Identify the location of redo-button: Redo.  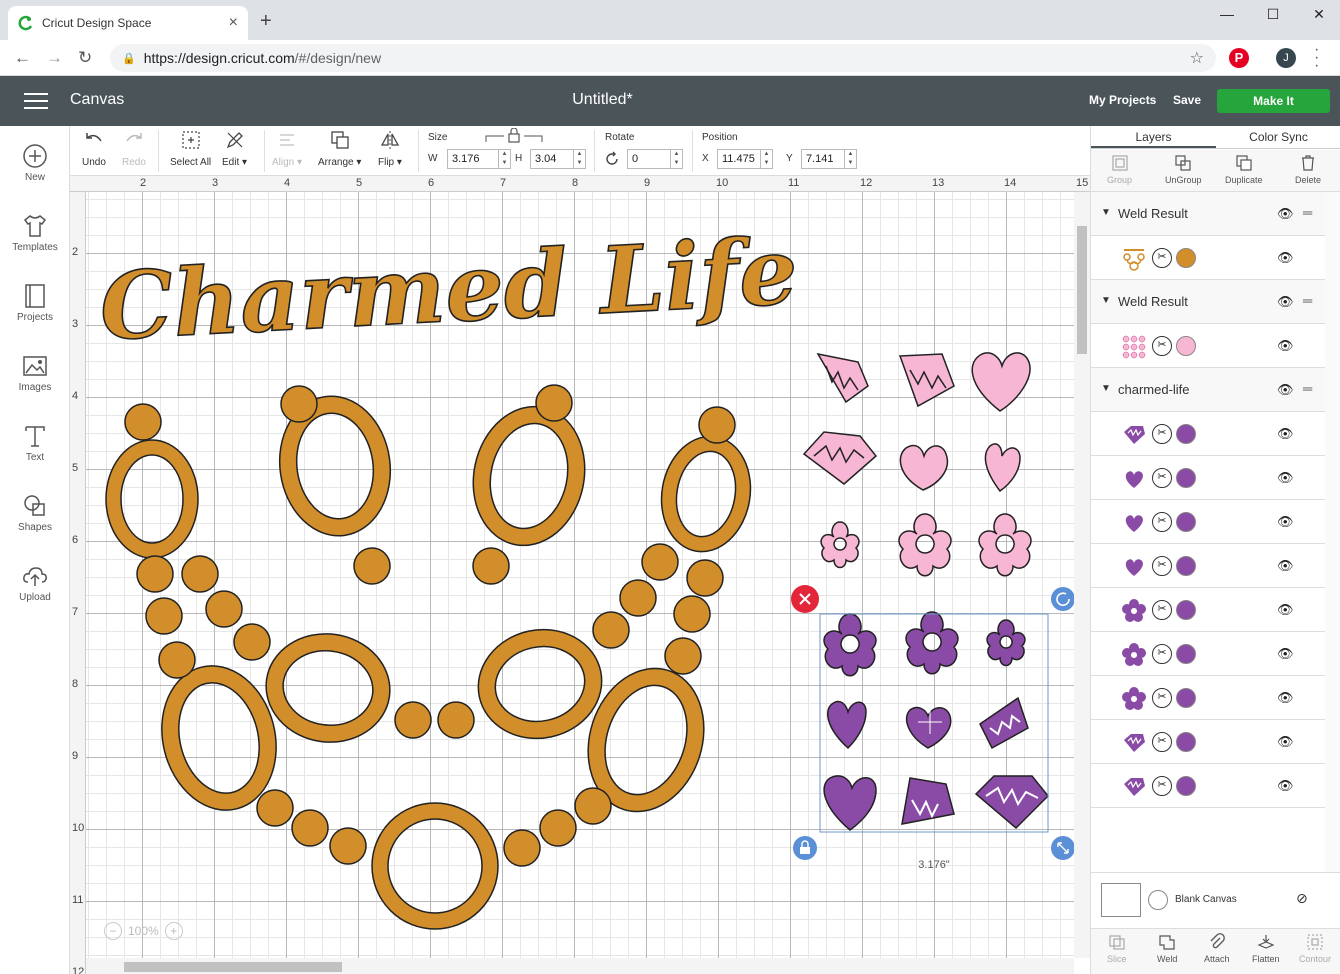
(134, 148).